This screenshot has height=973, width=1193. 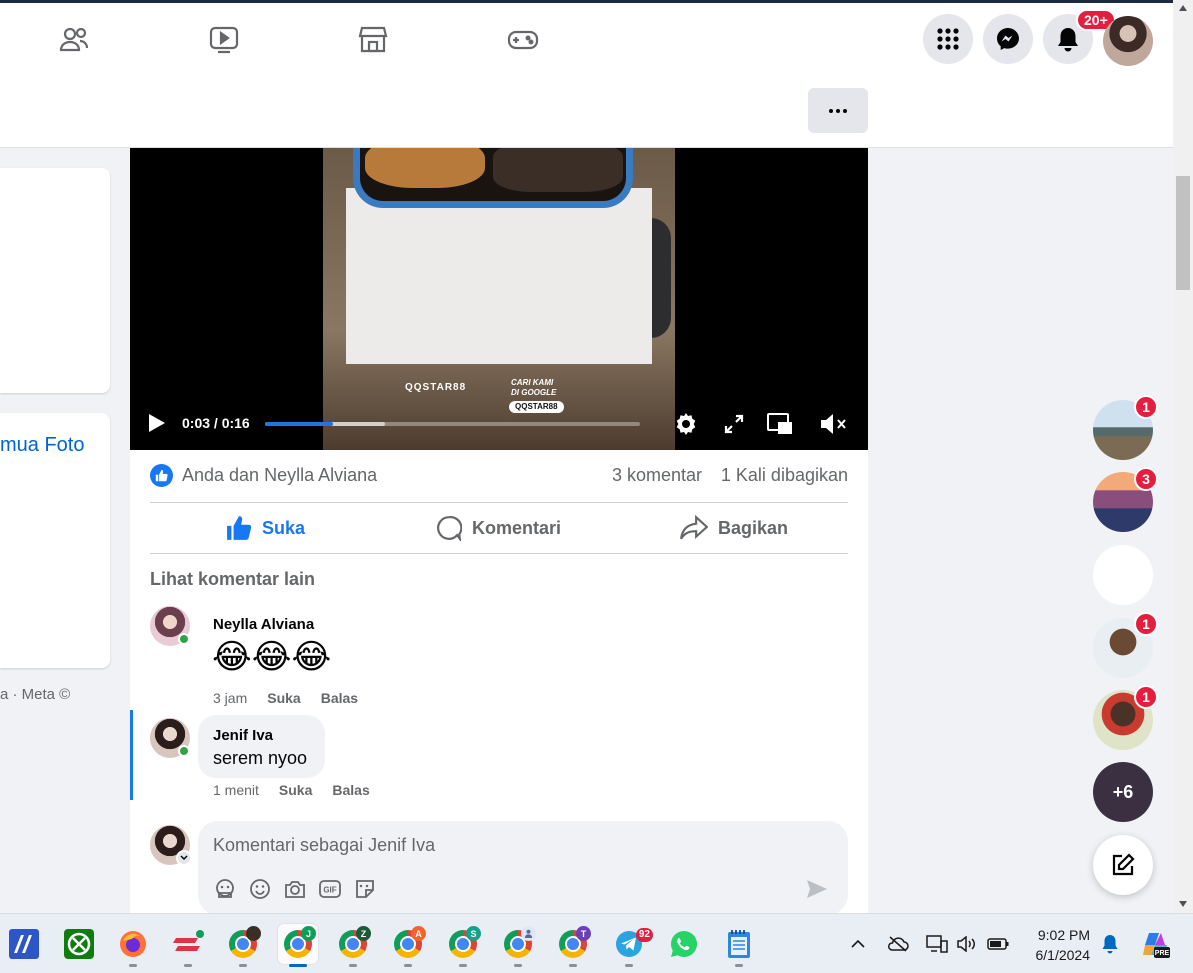 I want to click on like-button: Suka, so click(x=265, y=528).